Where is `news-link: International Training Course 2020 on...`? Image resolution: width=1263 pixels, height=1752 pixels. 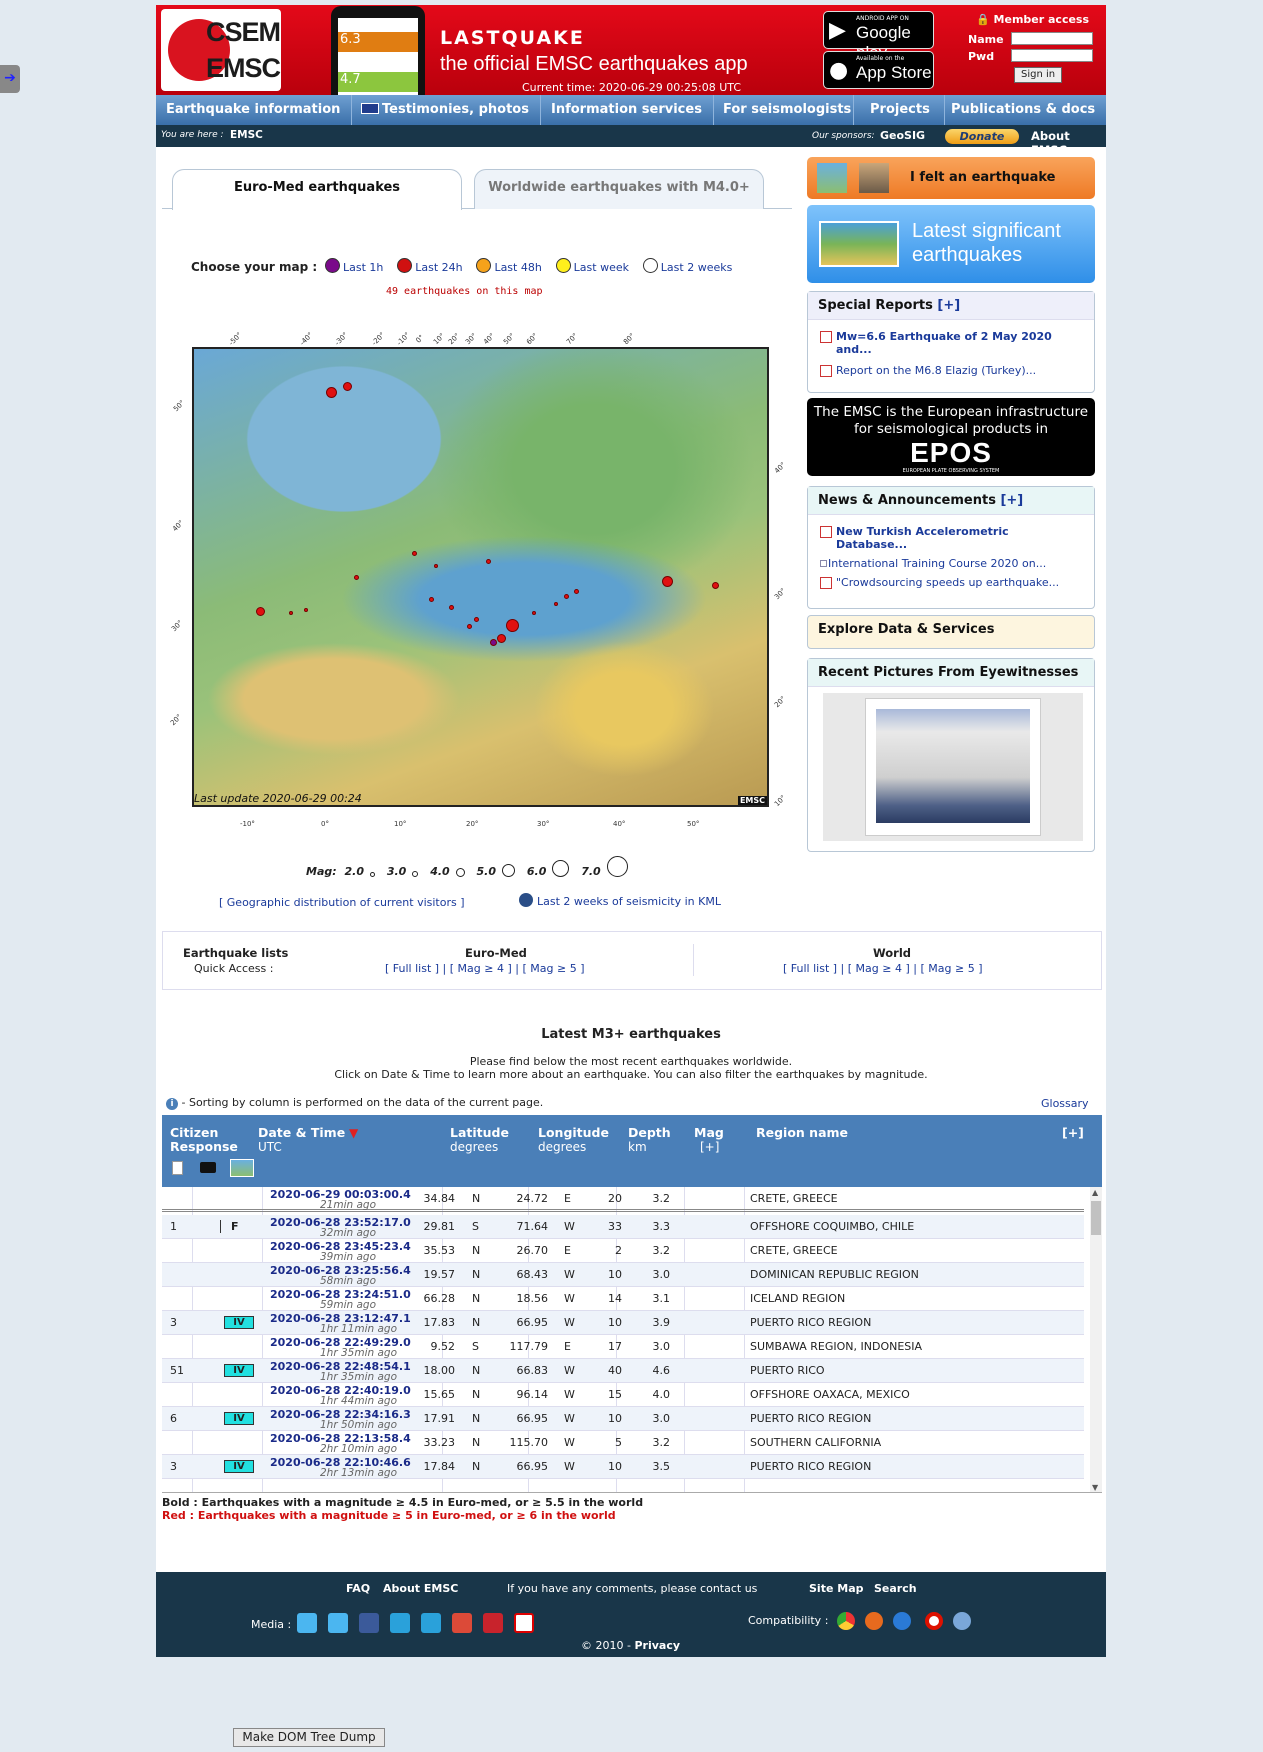 news-link: International Training Course 2020 on... is located at coordinates (951, 563).